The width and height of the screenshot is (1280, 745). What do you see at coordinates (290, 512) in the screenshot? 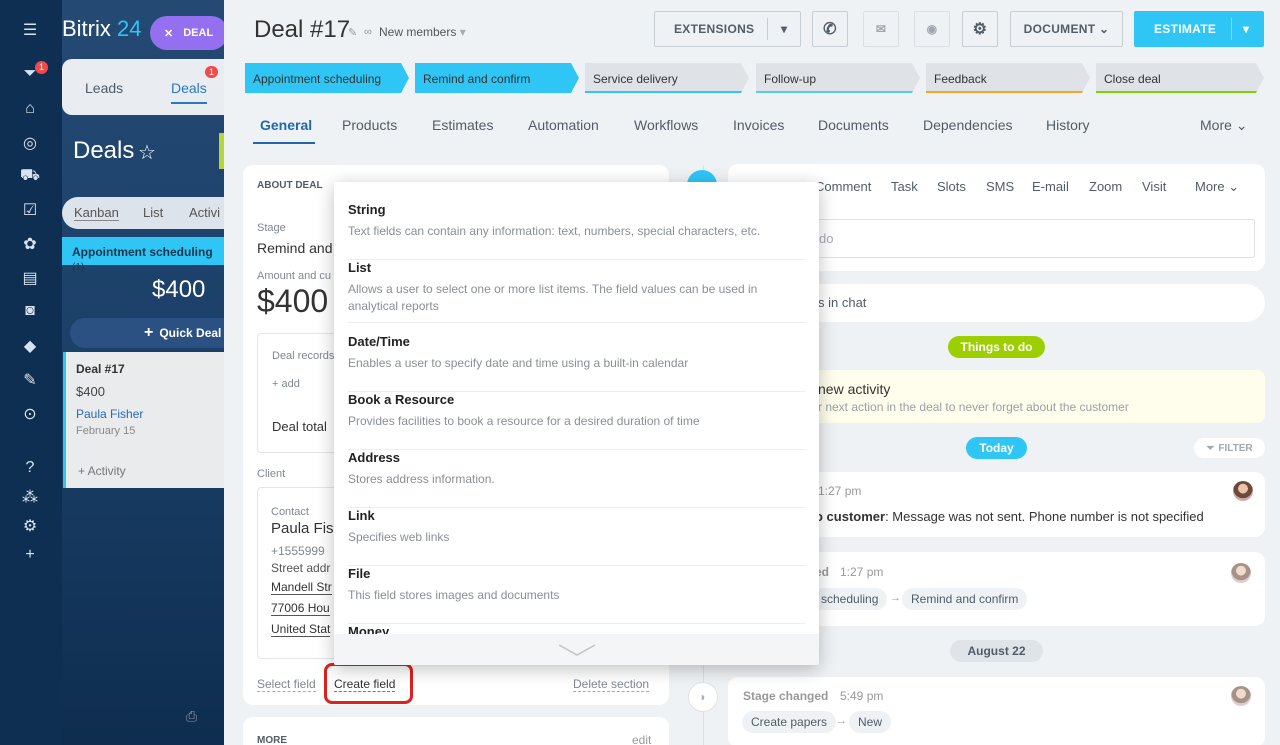
I see `contact-label: Contact` at bounding box center [290, 512].